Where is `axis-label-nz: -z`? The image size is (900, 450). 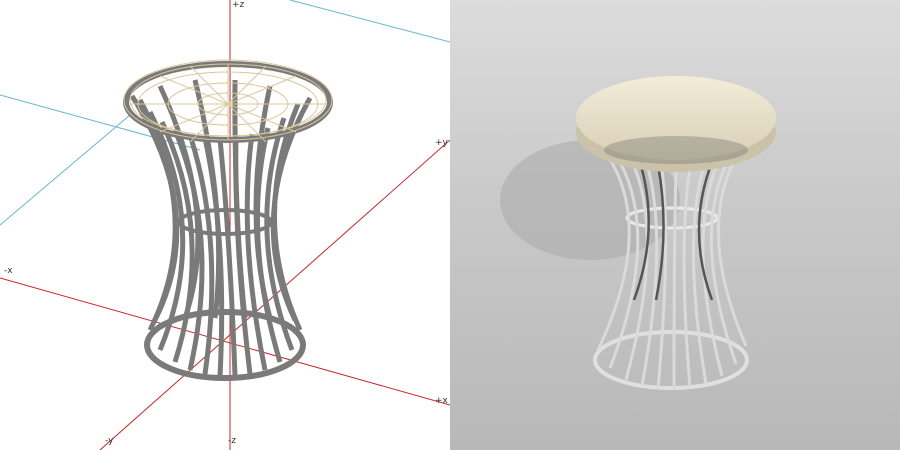 axis-label-nz: -z is located at coordinates (232, 441).